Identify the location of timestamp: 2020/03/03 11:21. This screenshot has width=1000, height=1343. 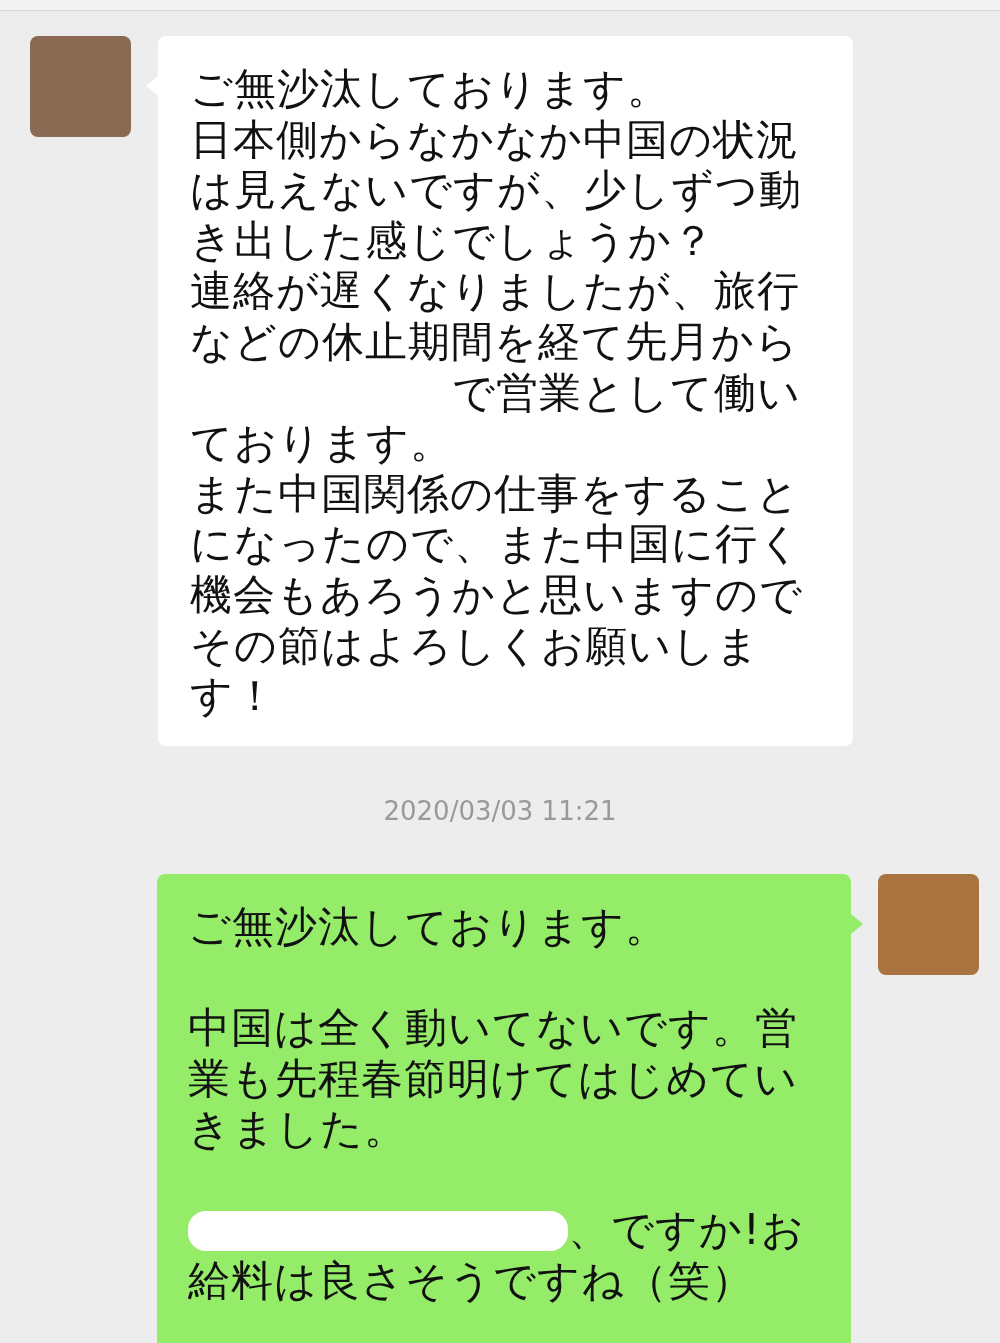
(500, 810).